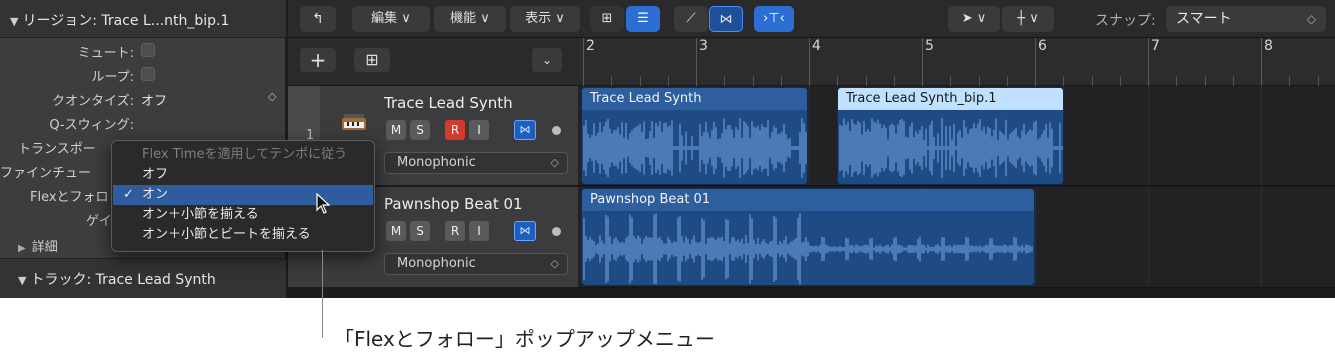 This screenshot has height=359, width=1335. I want to click on ruler-bar-number: 7, so click(1155, 46).